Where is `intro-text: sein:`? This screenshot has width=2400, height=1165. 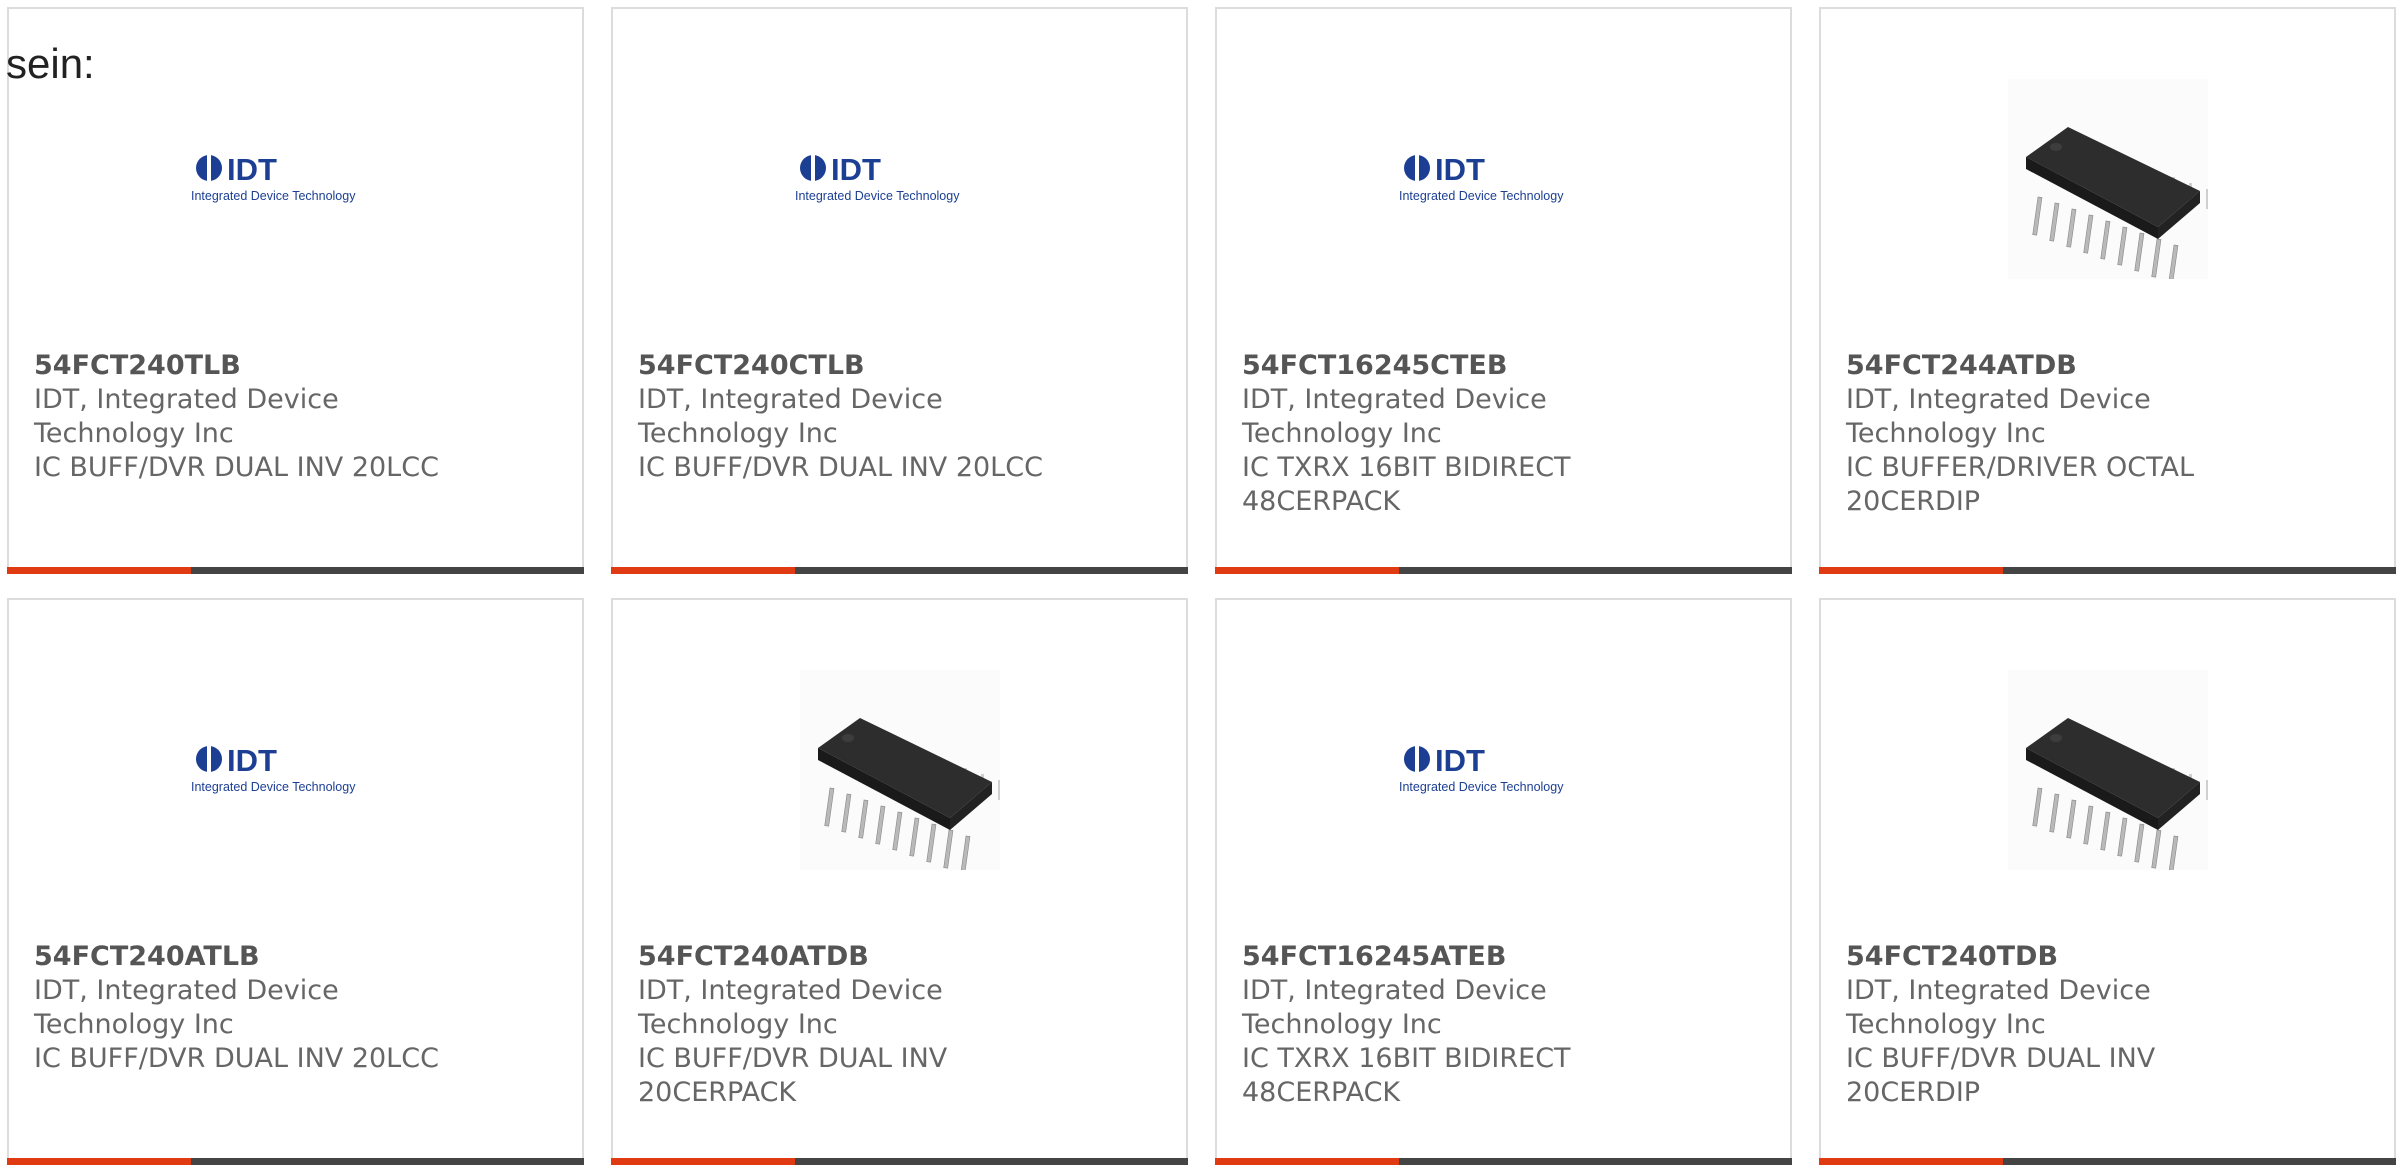
intro-text: sein: is located at coordinates (50, 63).